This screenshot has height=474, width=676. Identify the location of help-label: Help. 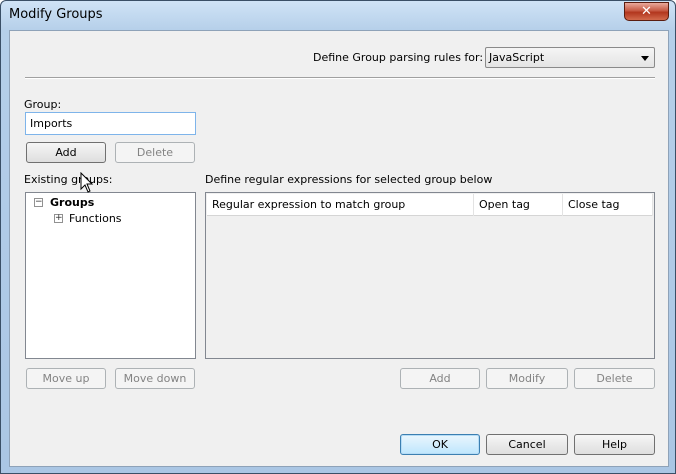
(614, 444).